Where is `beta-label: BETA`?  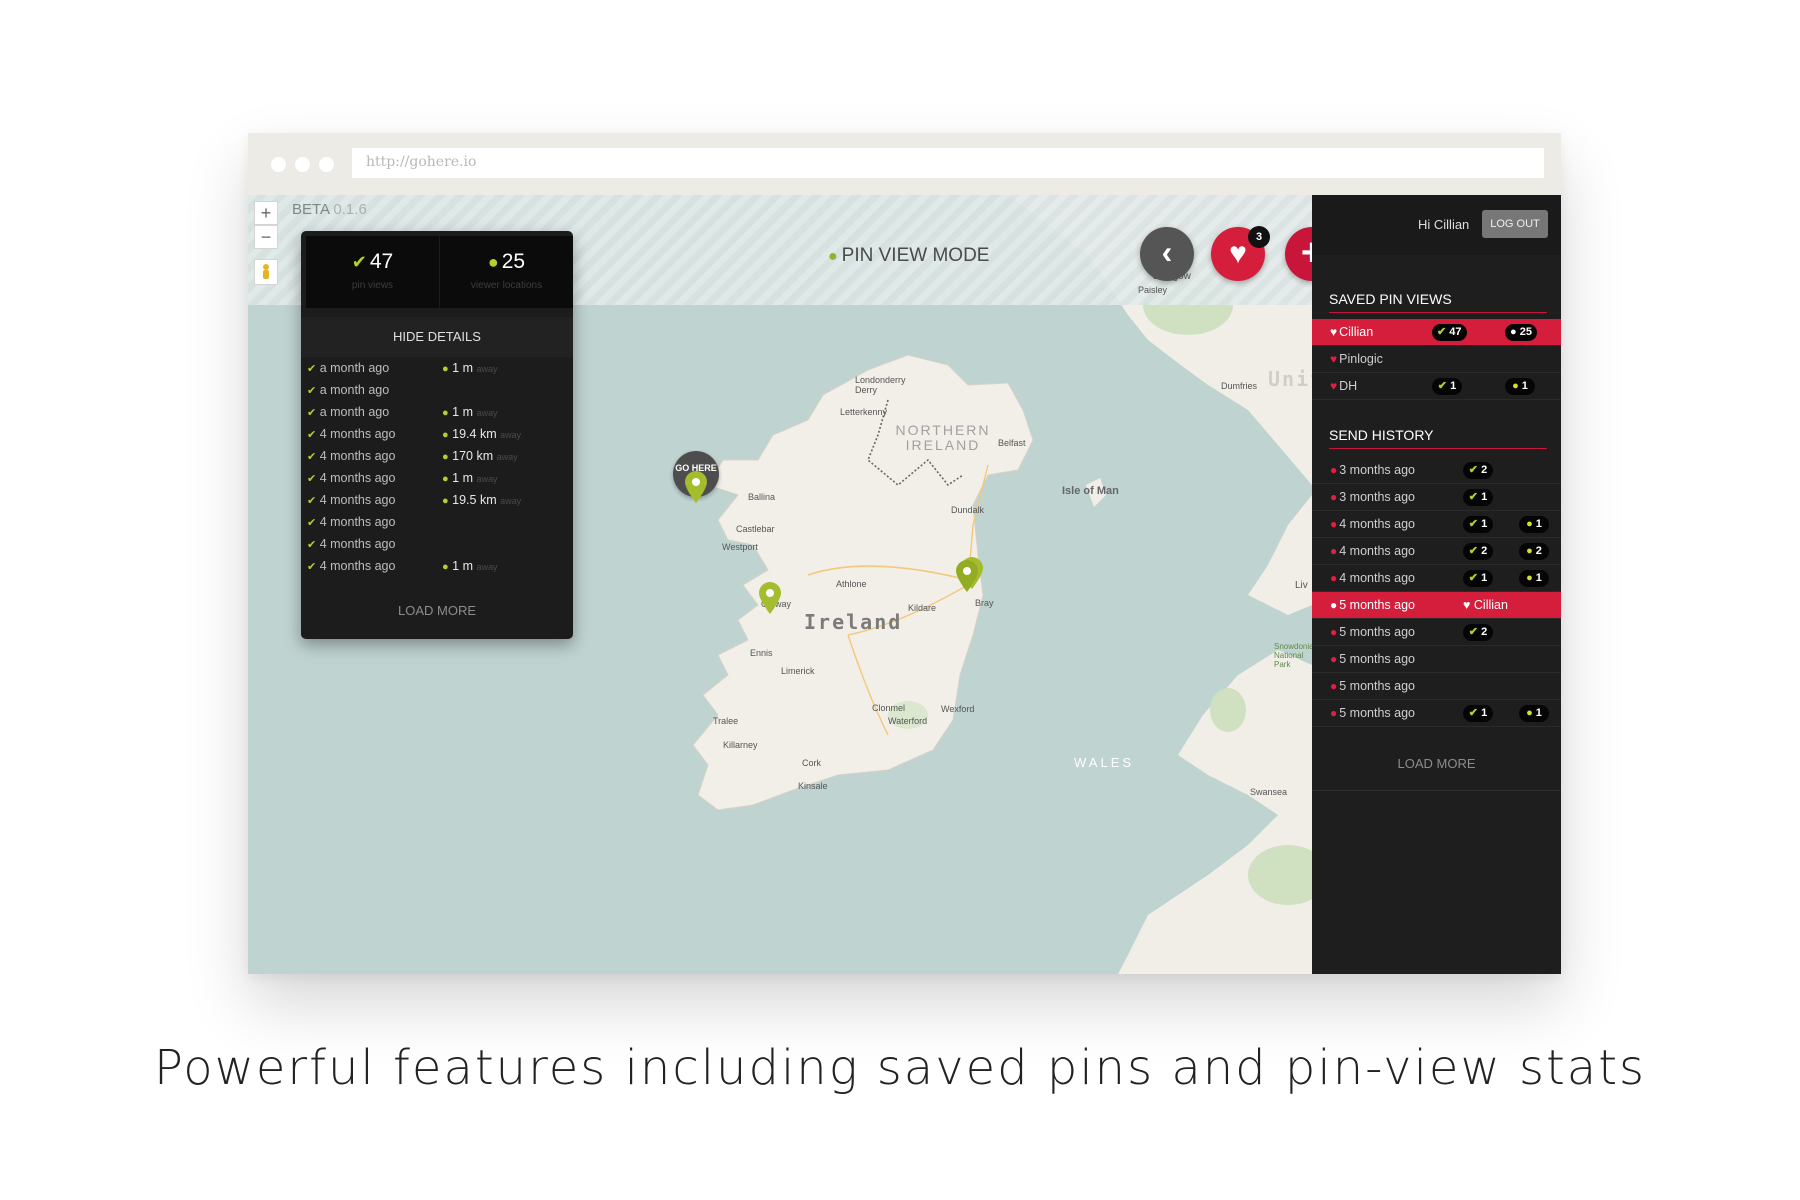
beta-label: BETA is located at coordinates (311, 209).